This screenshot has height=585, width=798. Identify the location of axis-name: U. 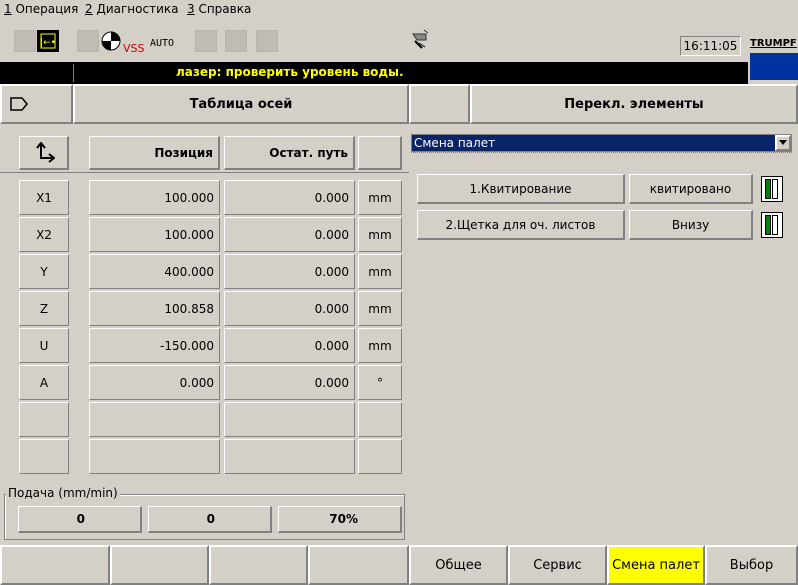
(44, 345).